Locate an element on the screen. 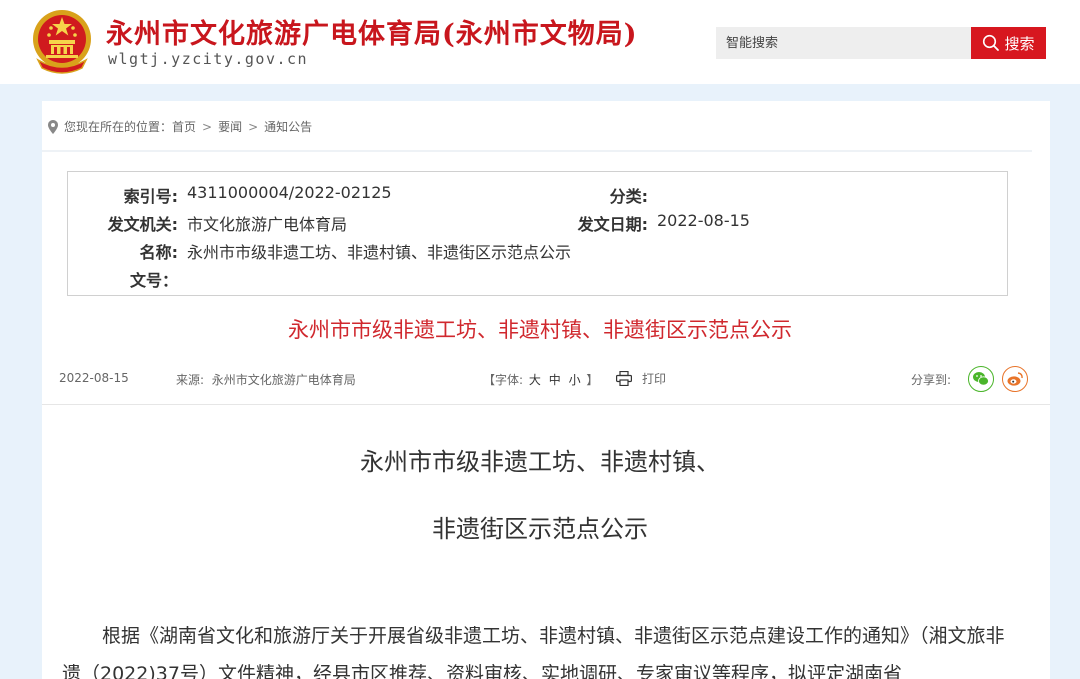  font-small-button: 小 is located at coordinates (575, 380).